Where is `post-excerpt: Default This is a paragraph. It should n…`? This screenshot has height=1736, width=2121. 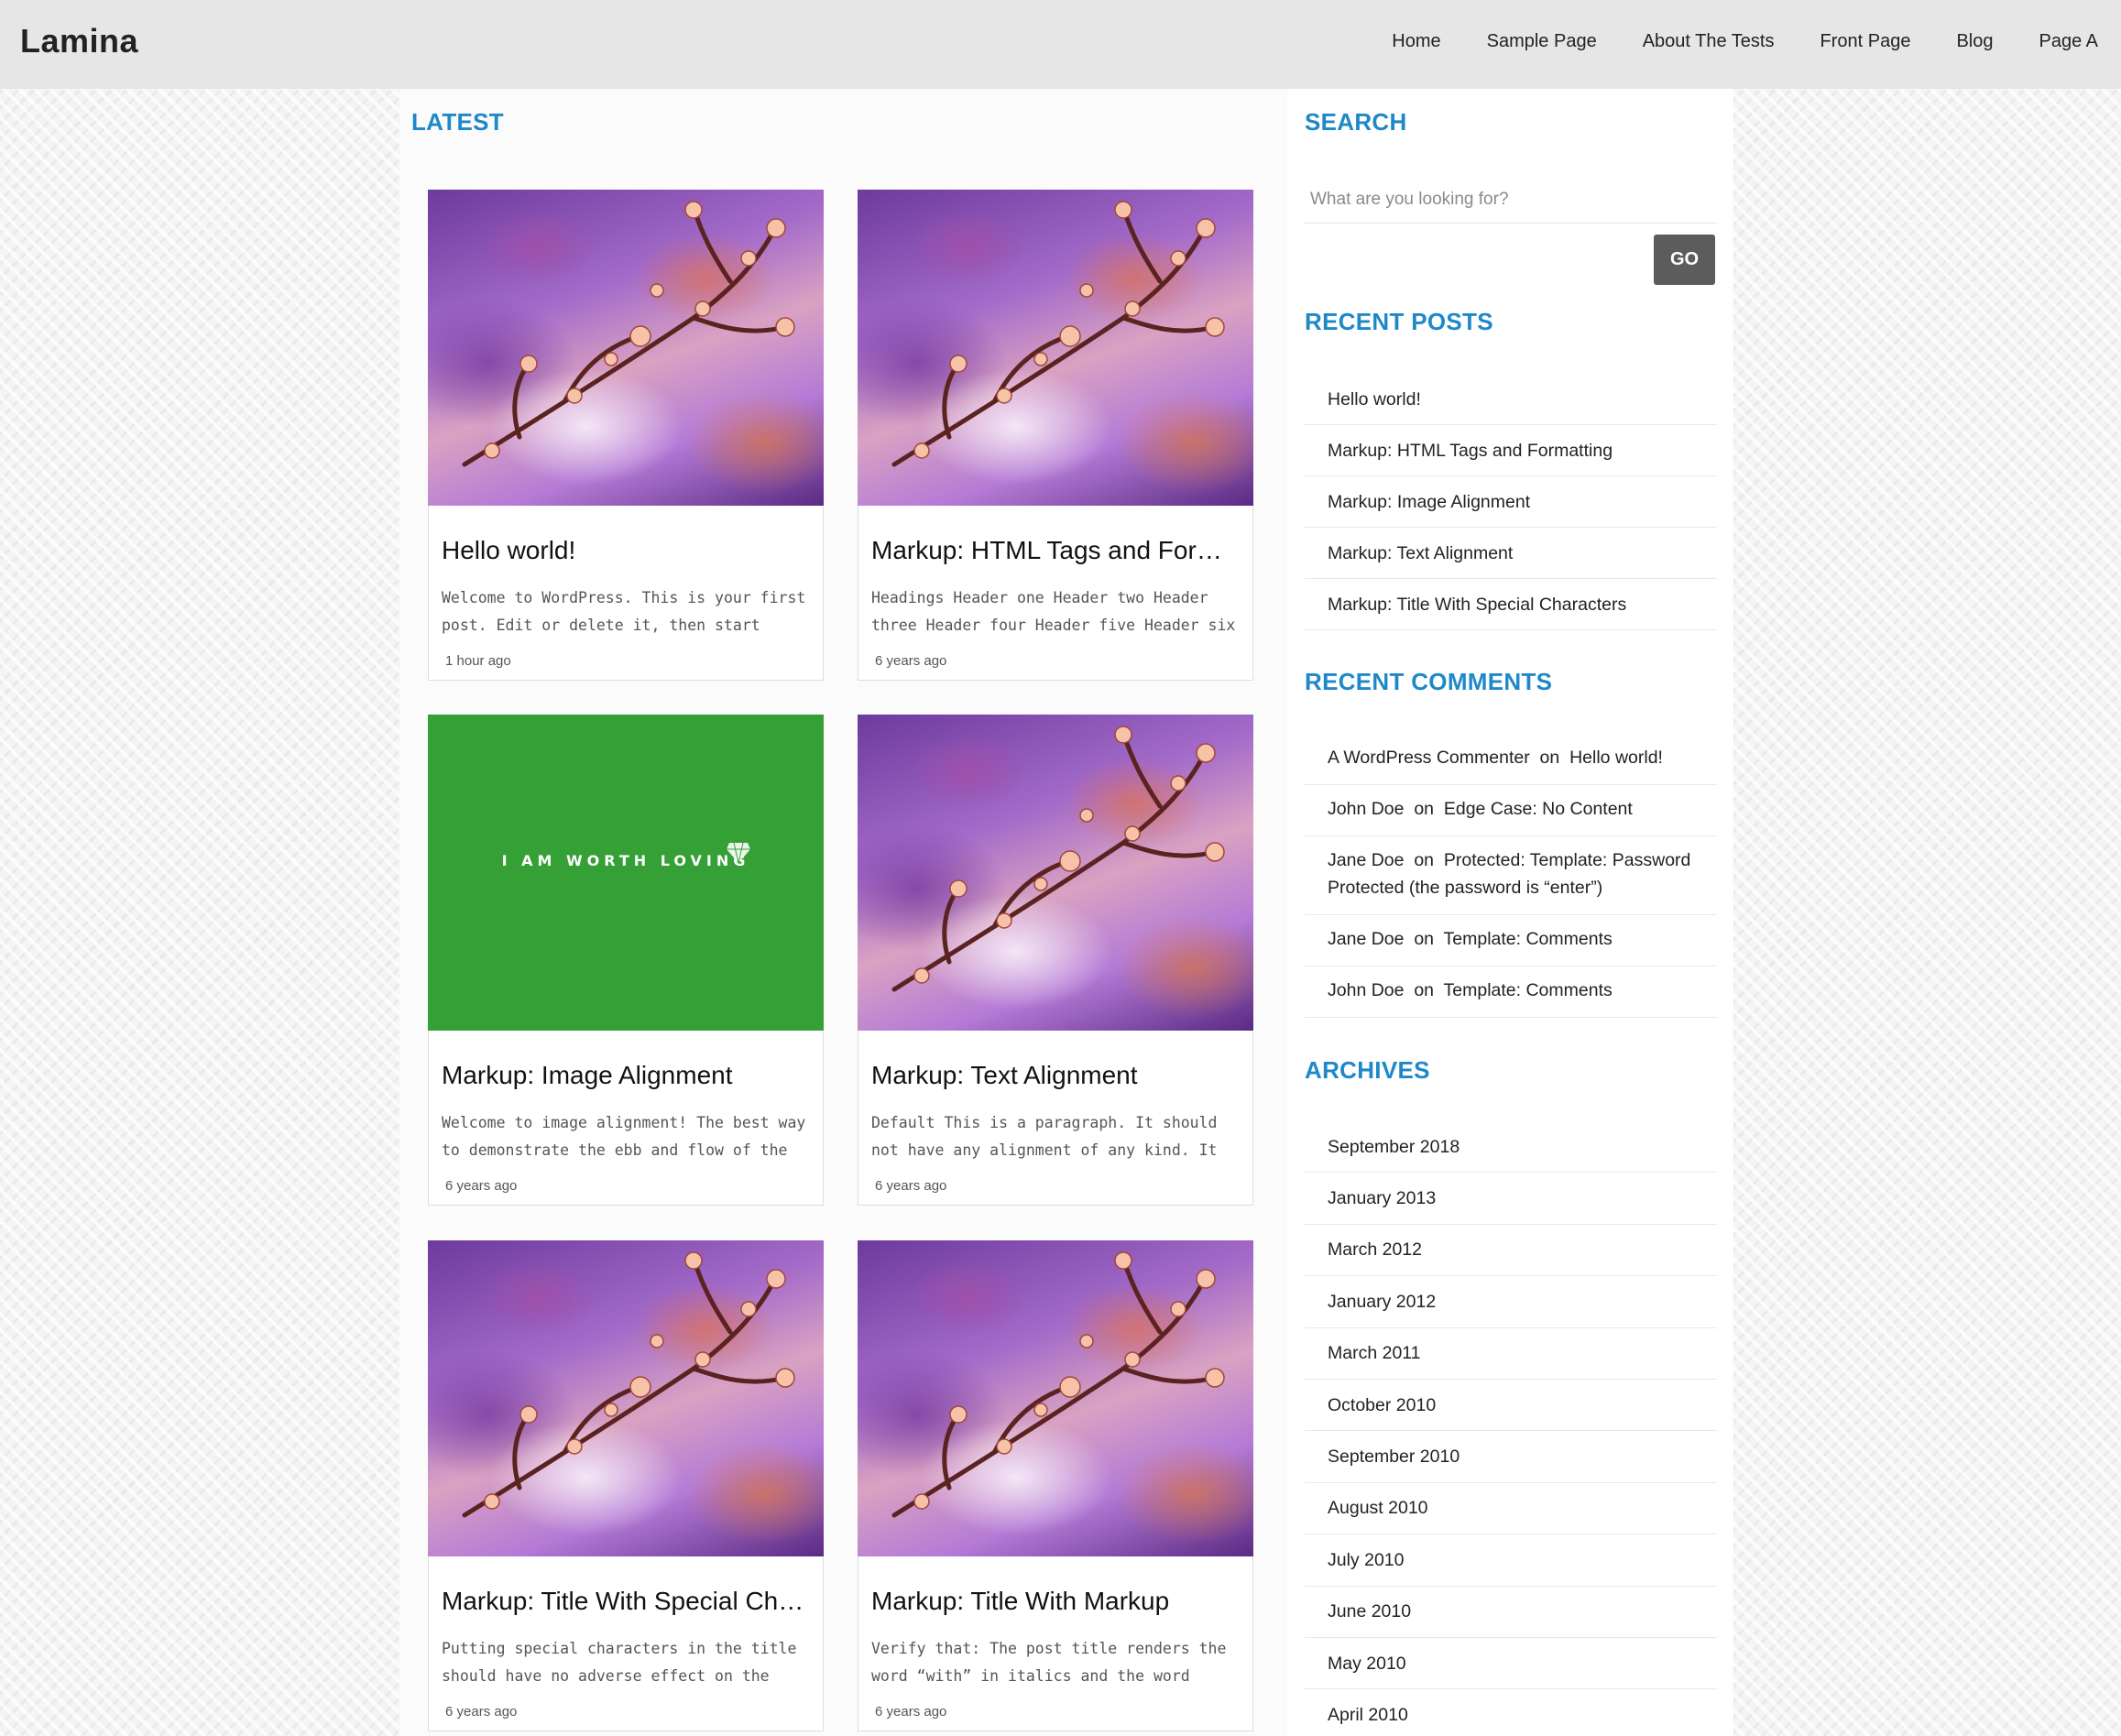 post-excerpt: Default This is a paragraph. It should n… is located at coordinates (1044, 1137).